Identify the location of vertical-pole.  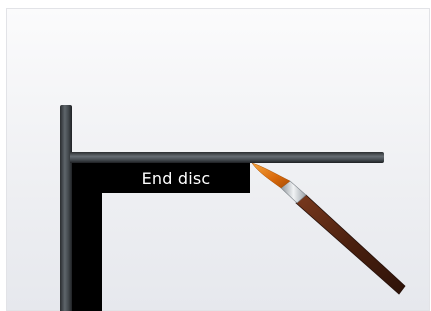
(66, 208).